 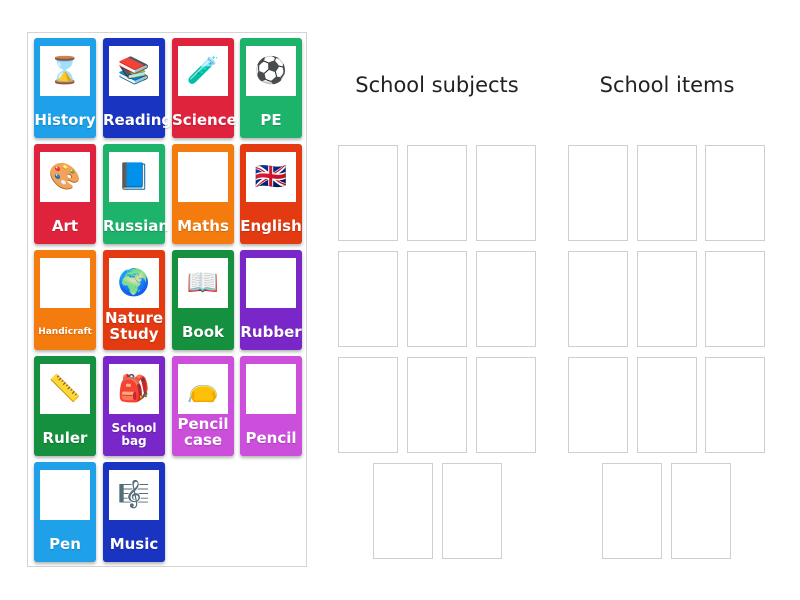 I want to click on card-pencil: ✏ Pencil, so click(x=271, y=406).